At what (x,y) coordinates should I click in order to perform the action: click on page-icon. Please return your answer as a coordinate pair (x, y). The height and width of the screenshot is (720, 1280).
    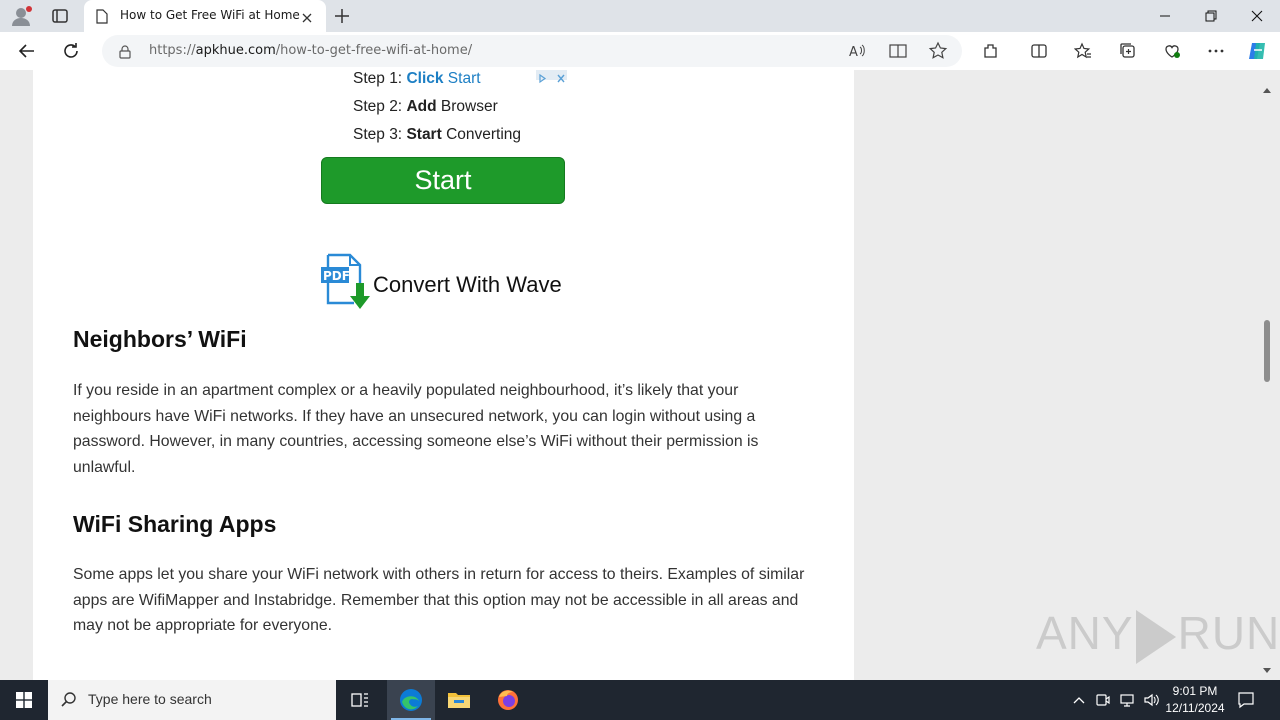
    Looking at the image, I should click on (102, 18).